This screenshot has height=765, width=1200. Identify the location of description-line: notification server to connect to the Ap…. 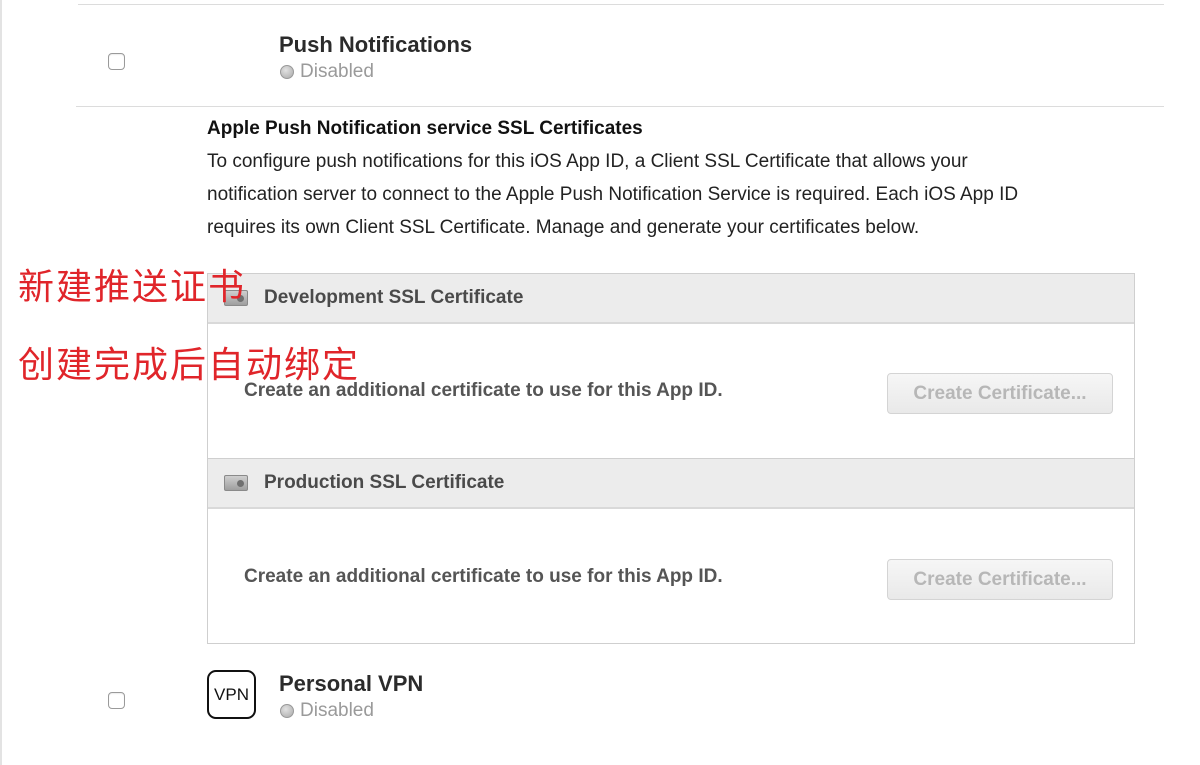
(613, 194).